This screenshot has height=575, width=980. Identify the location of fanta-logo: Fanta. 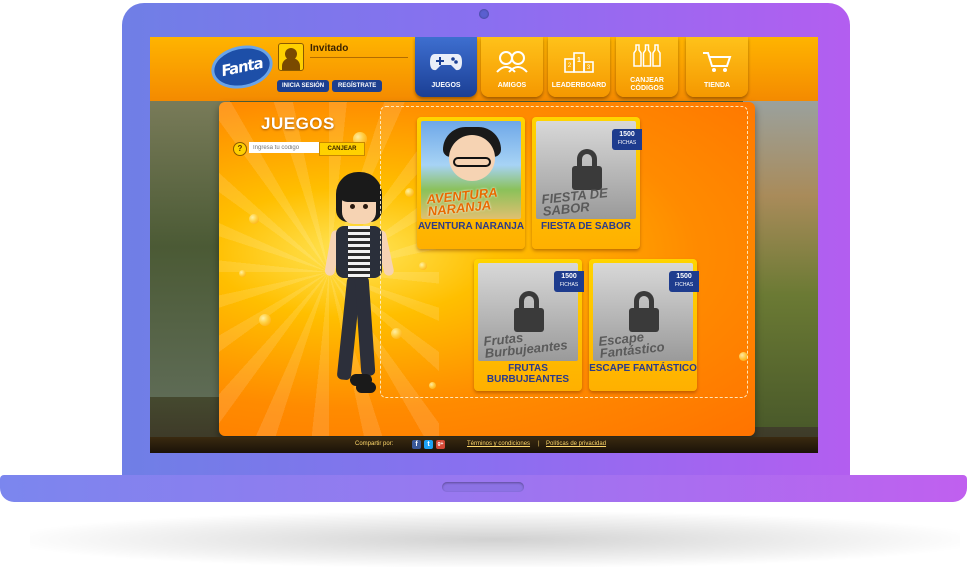
(242, 67).